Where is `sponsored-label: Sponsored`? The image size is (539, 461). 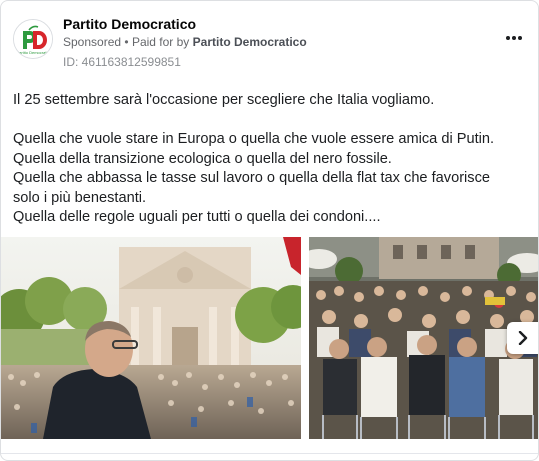
sponsored-label: Sponsored is located at coordinates (92, 42).